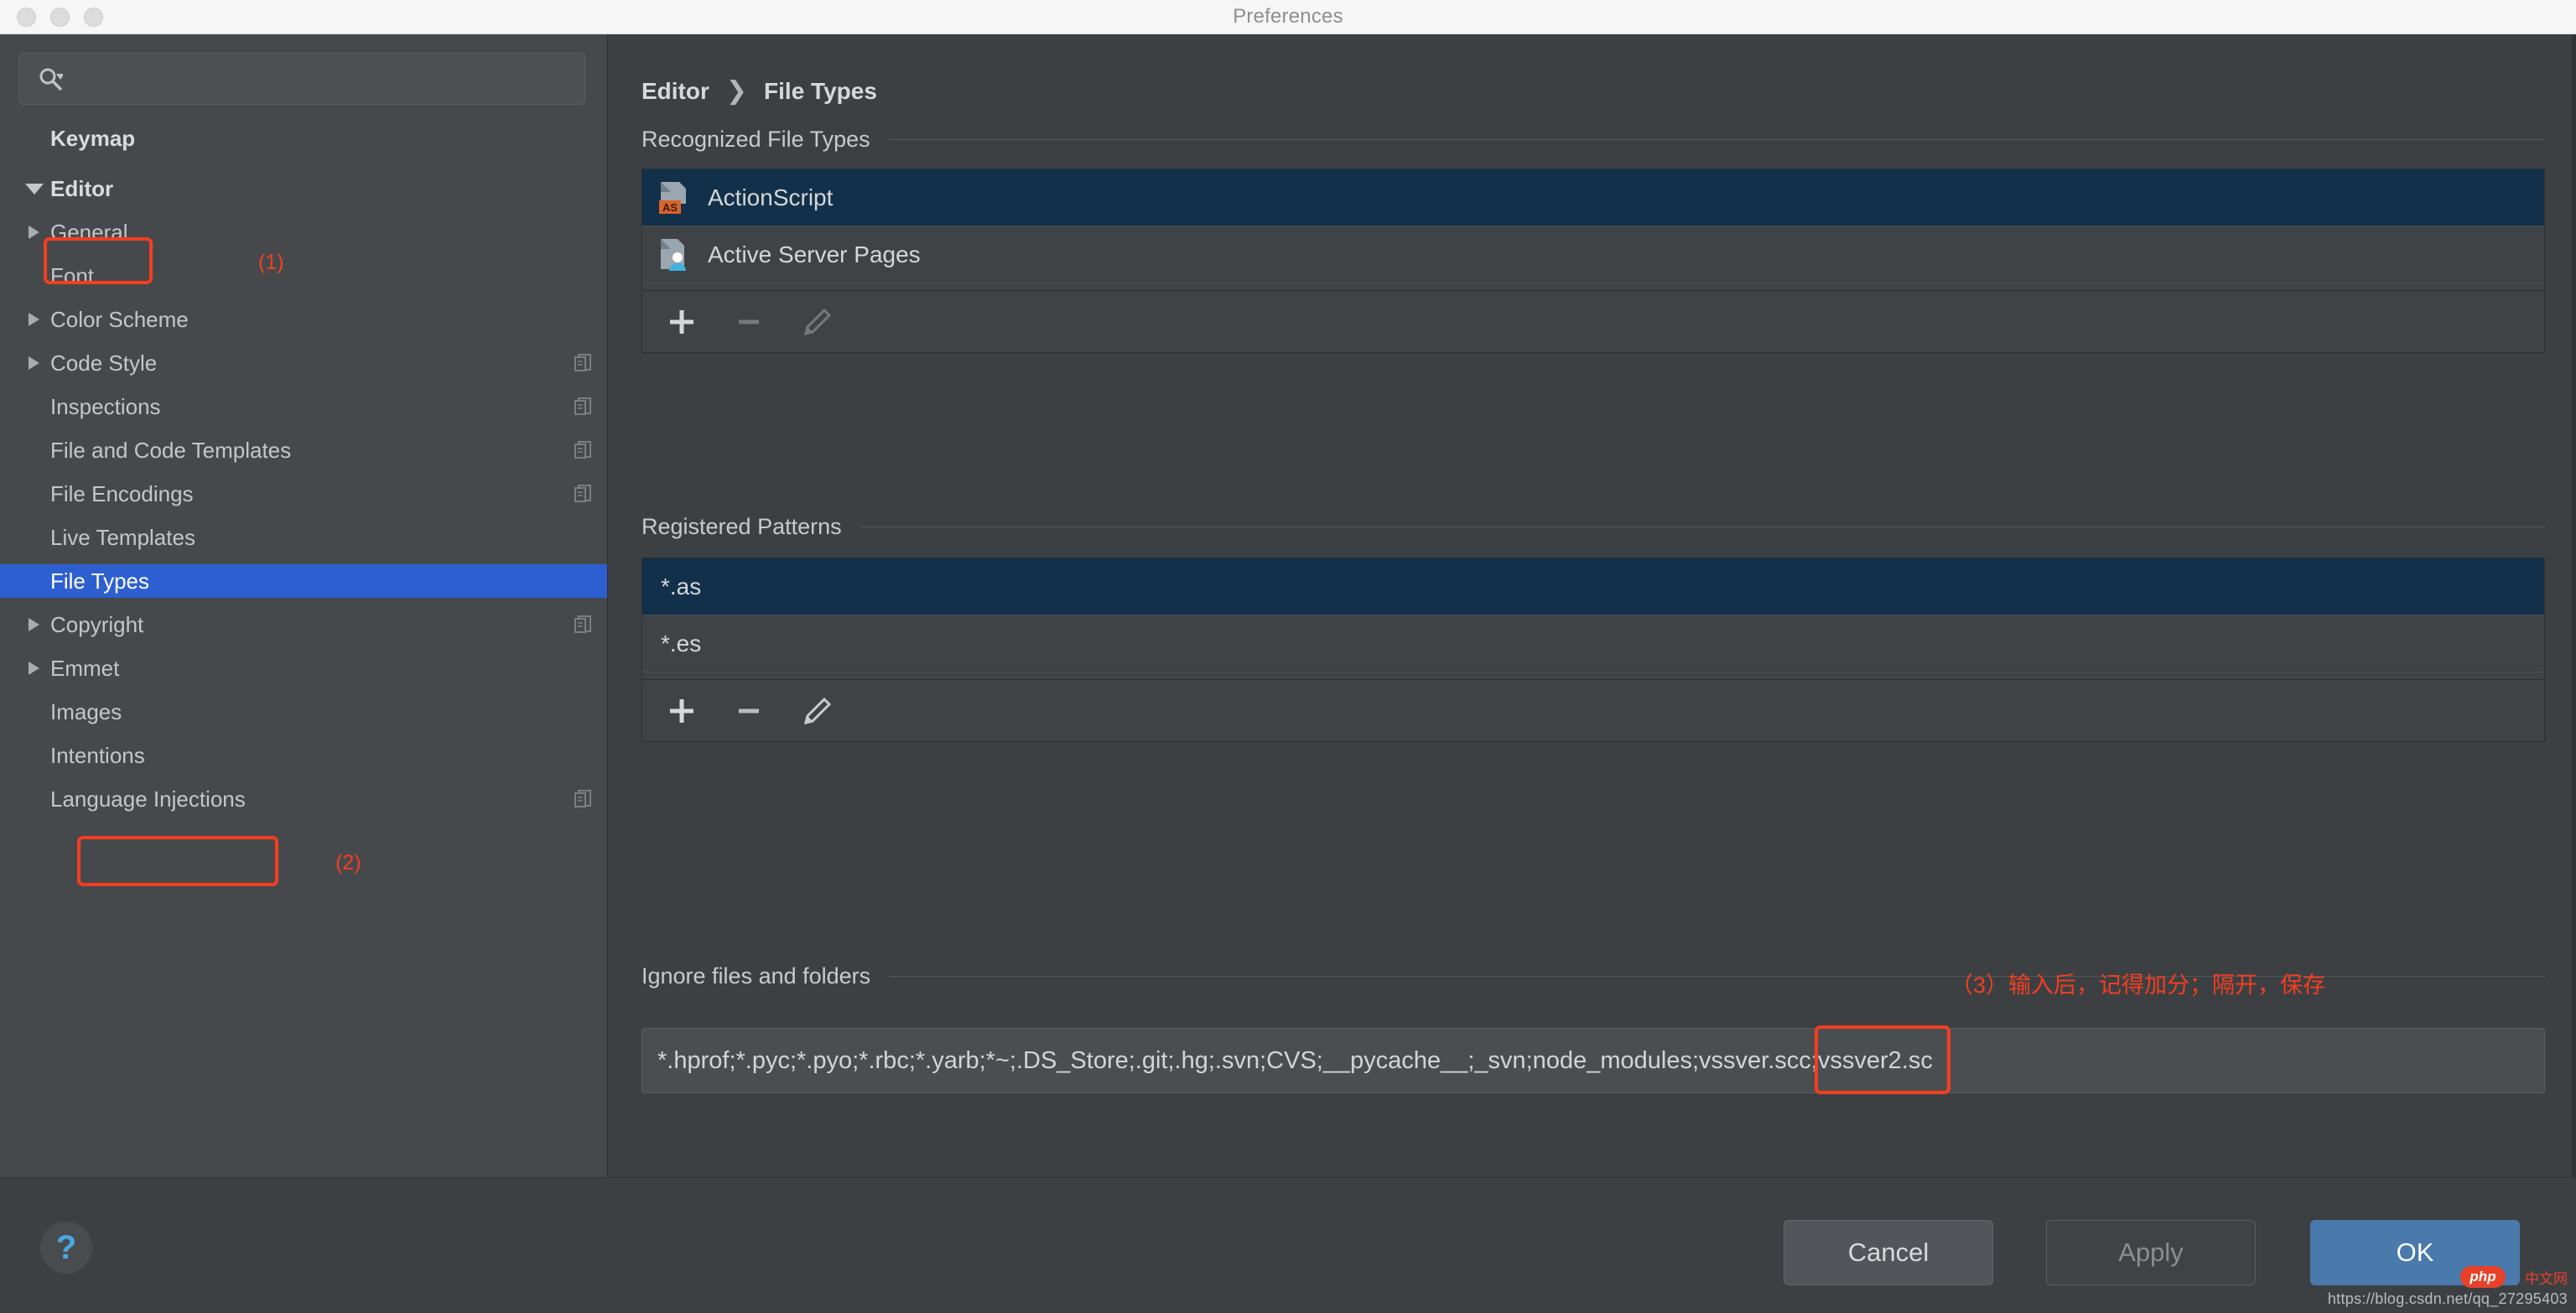 The height and width of the screenshot is (1313, 2576). Describe the element at coordinates (348, 862) in the screenshot. I see `annotation-label-2: (2)` at that location.